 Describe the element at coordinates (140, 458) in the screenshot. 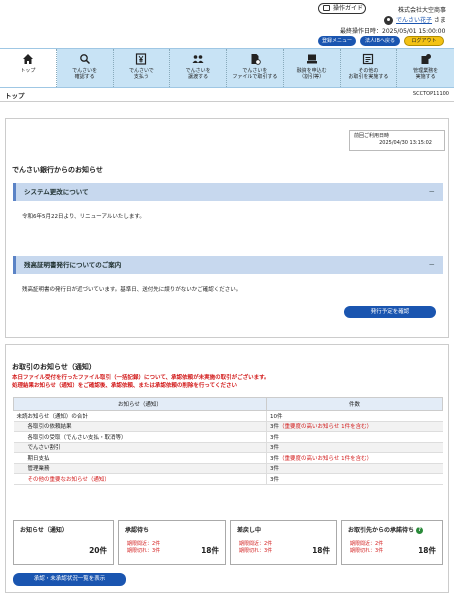

I see `row-name: 期日支払` at that location.